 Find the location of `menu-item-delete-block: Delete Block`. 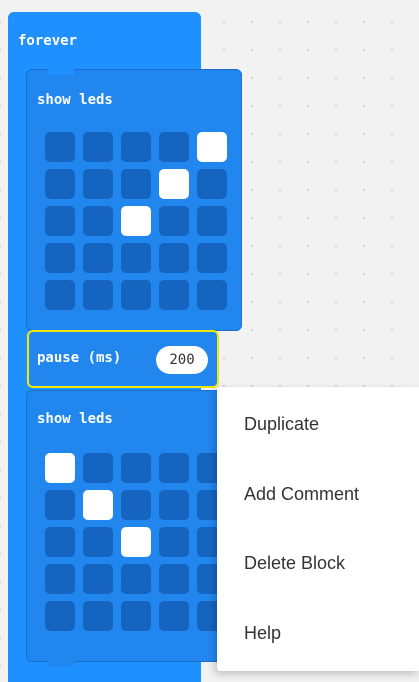

menu-item-delete-block: Delete Block is located at coordinates (318, 563).